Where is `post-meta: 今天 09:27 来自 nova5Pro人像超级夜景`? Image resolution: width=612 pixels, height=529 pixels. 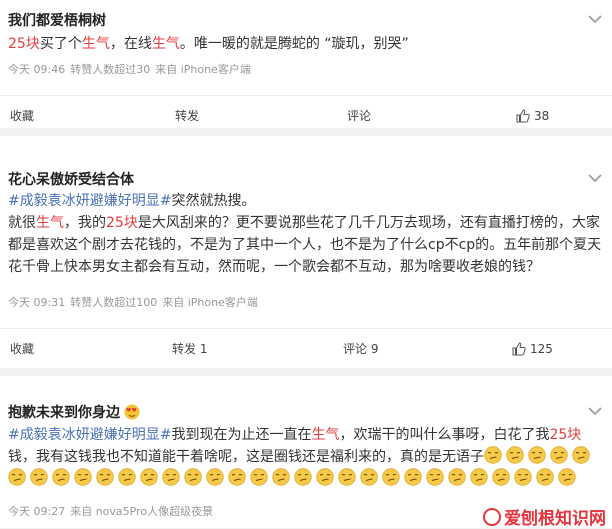 post-meta: 今天 09:27 来自 nova5Pro人像超级夜景 is located at coordinates (113, 511).